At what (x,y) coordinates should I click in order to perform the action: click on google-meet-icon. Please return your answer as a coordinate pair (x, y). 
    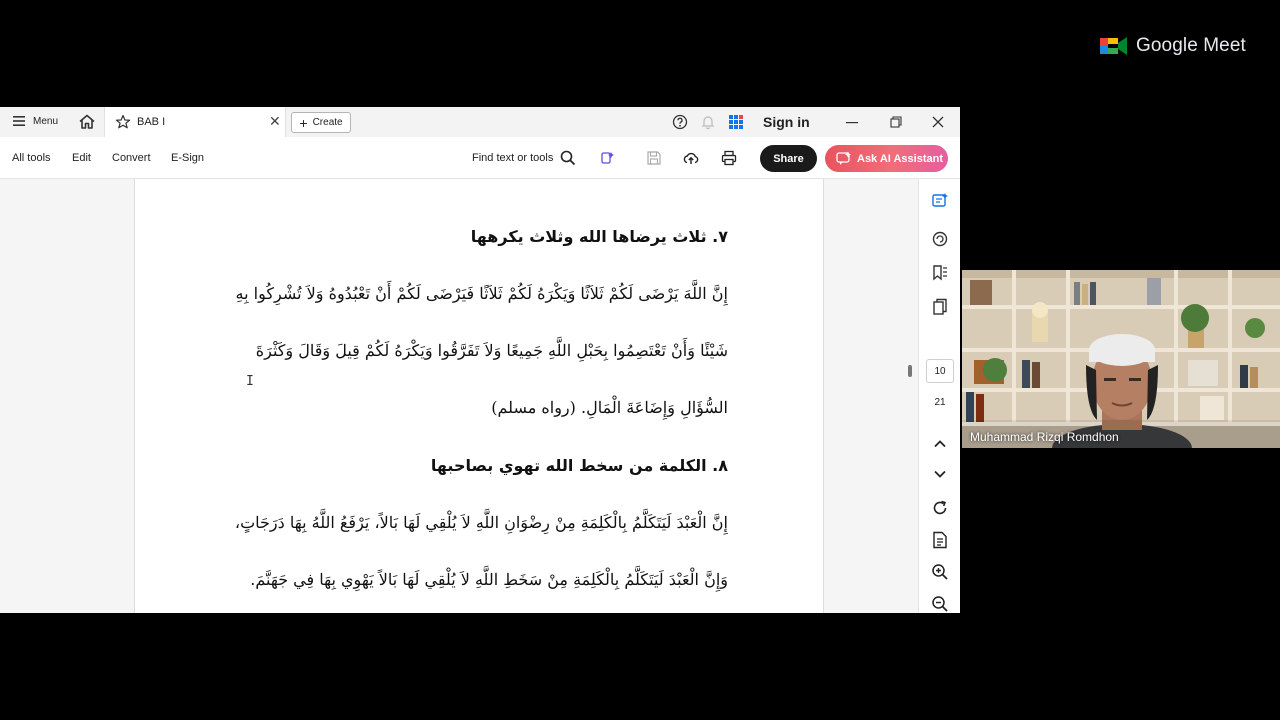
    Looking at the image, I should click on (1113, 46).